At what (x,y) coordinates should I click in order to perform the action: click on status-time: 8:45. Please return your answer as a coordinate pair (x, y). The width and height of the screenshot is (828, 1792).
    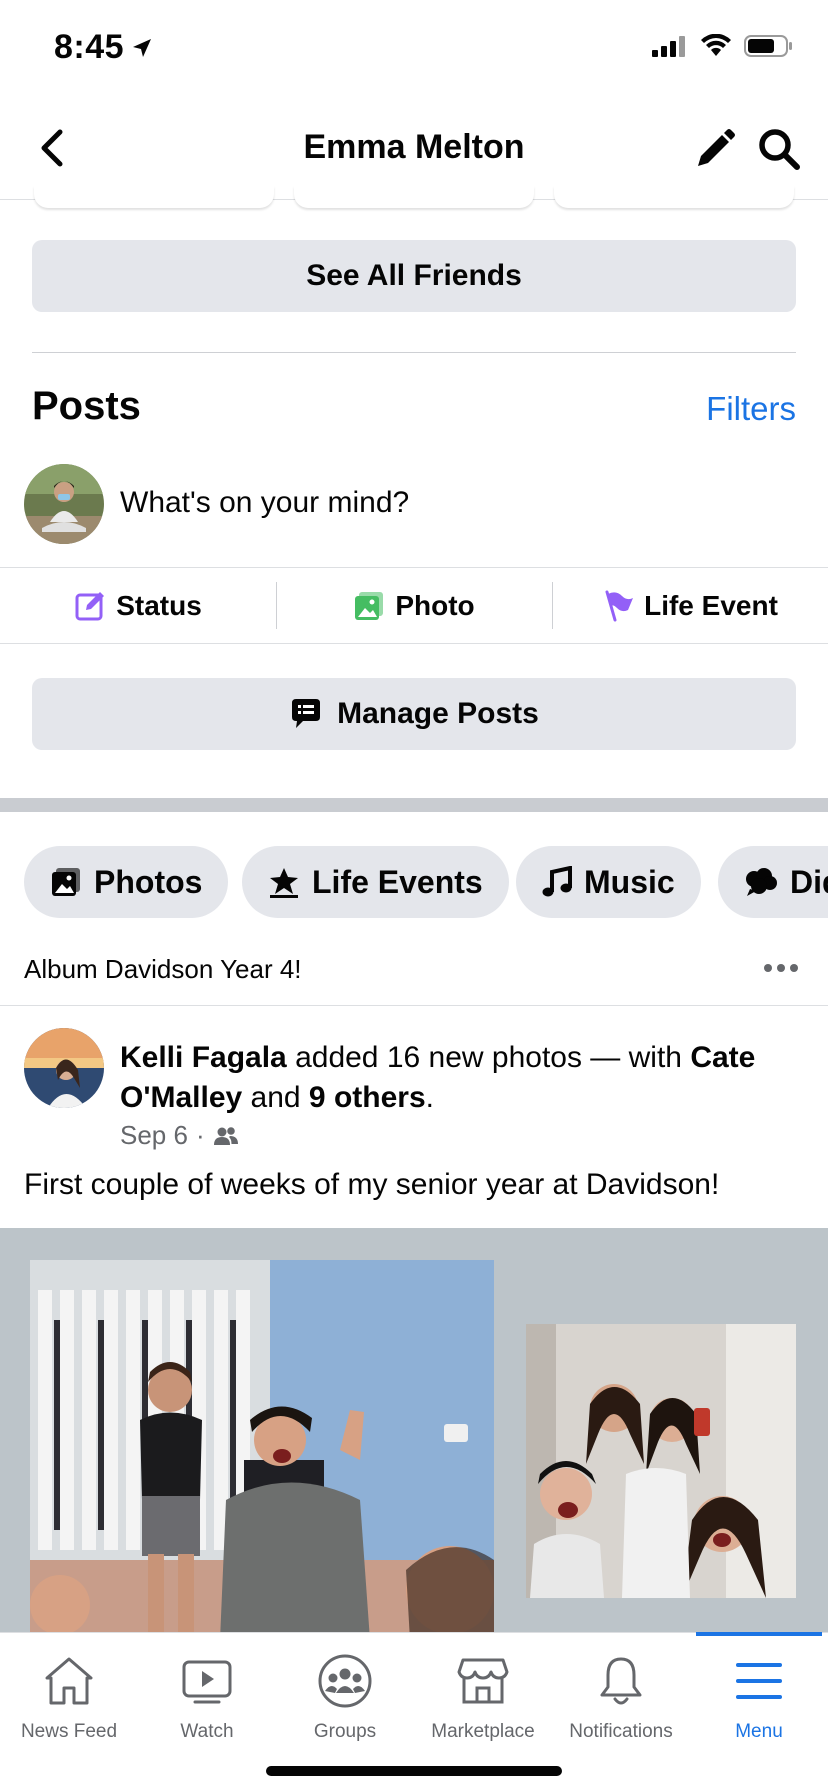
    Looking at the image, I should click on (89, 47).